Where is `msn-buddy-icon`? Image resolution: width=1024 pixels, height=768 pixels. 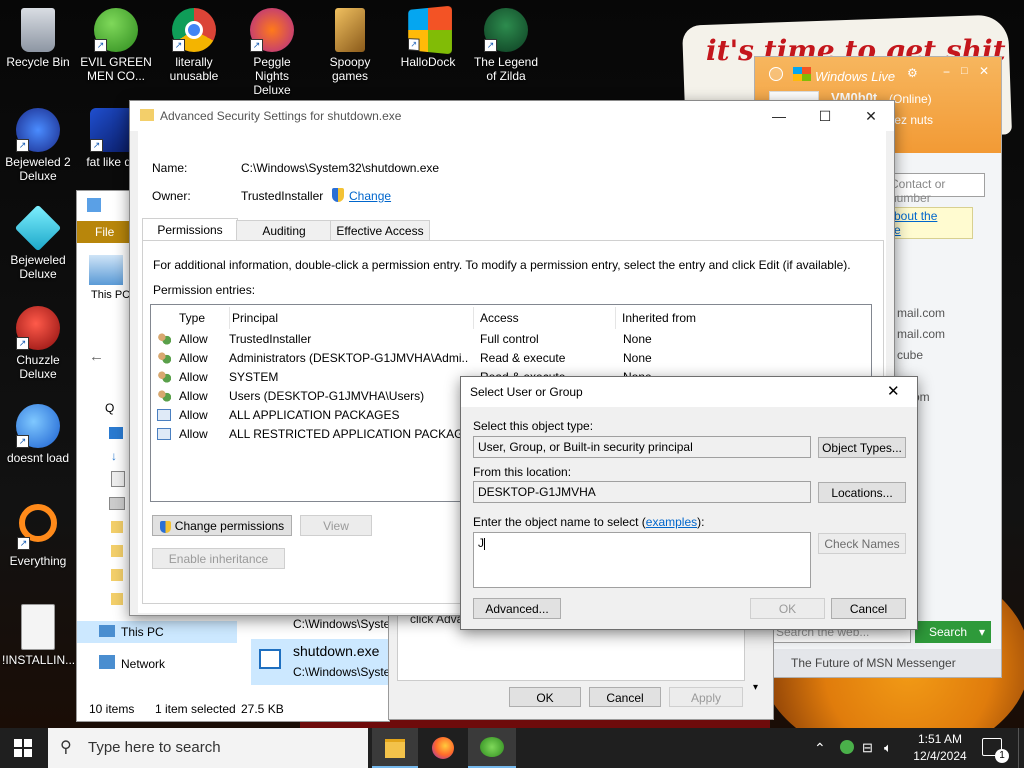
msn-buddy-icon is located at coordinates (492, 747).